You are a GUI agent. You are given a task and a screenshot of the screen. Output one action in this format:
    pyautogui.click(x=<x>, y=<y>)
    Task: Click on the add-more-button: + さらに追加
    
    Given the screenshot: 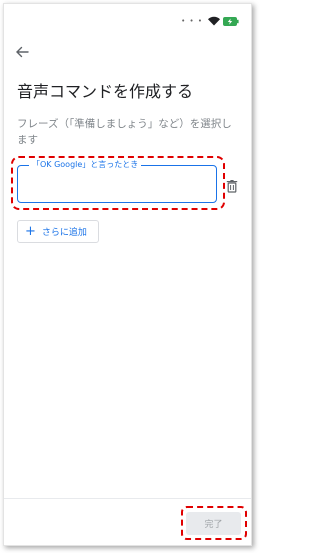 What is the action you would take?
    pyautogui.click(x=58, y=231)
    